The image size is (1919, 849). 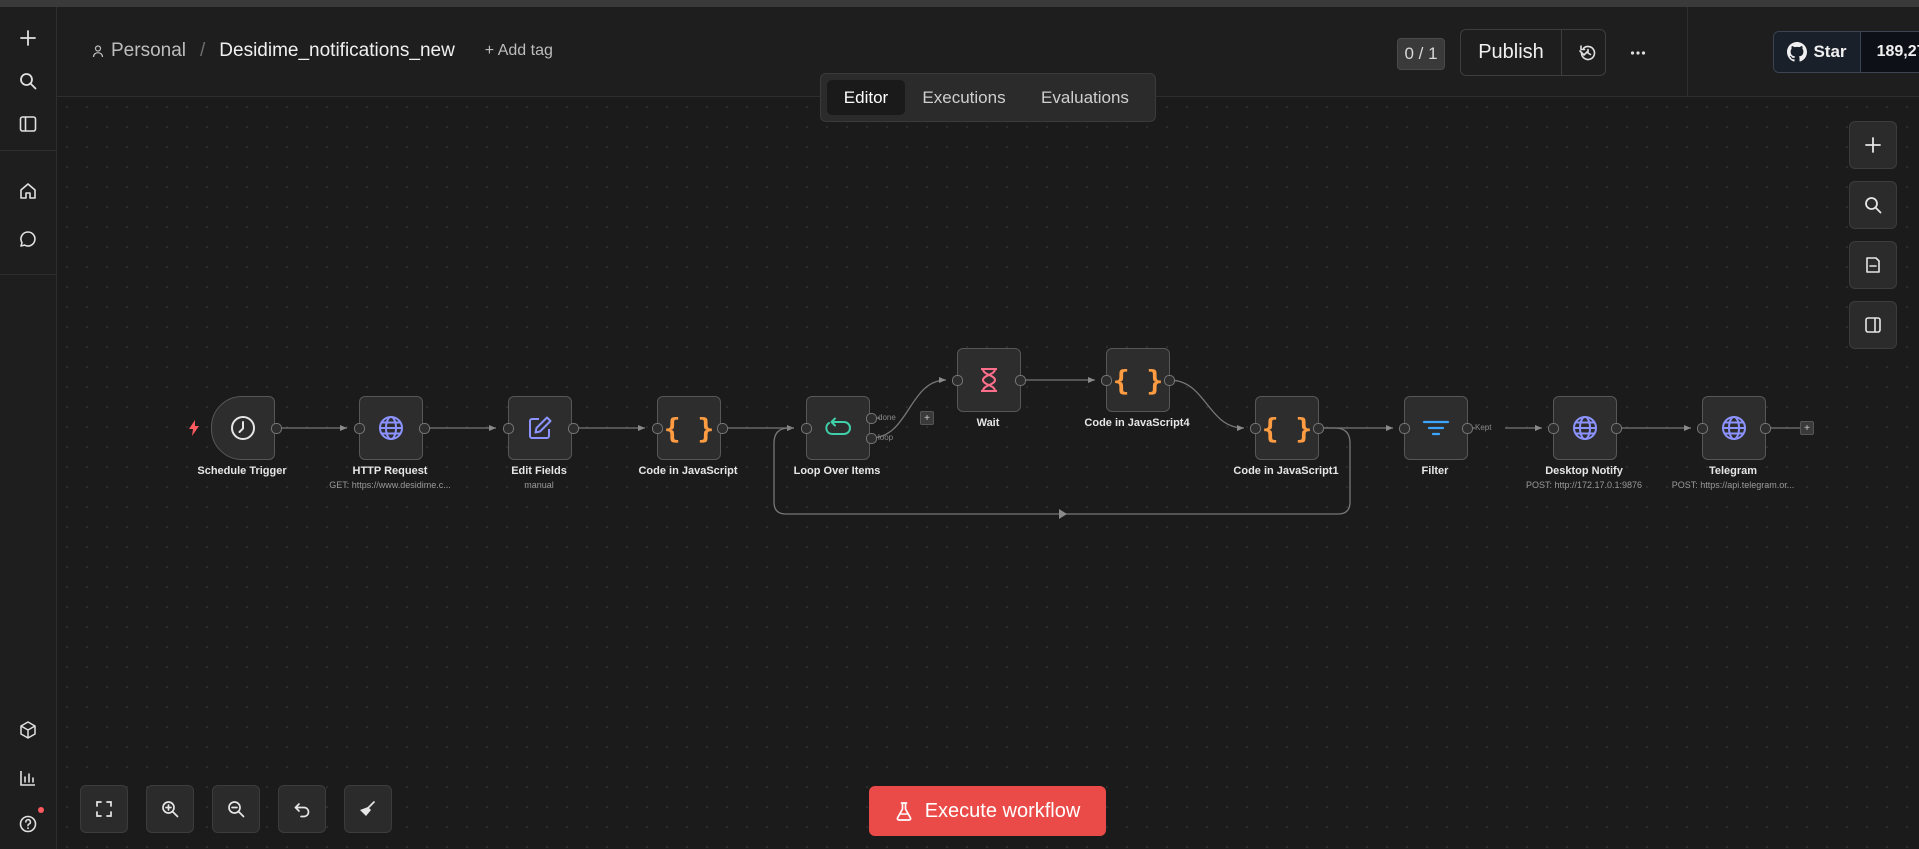 I want to click on github-icon, so click(x=1797, y=52).